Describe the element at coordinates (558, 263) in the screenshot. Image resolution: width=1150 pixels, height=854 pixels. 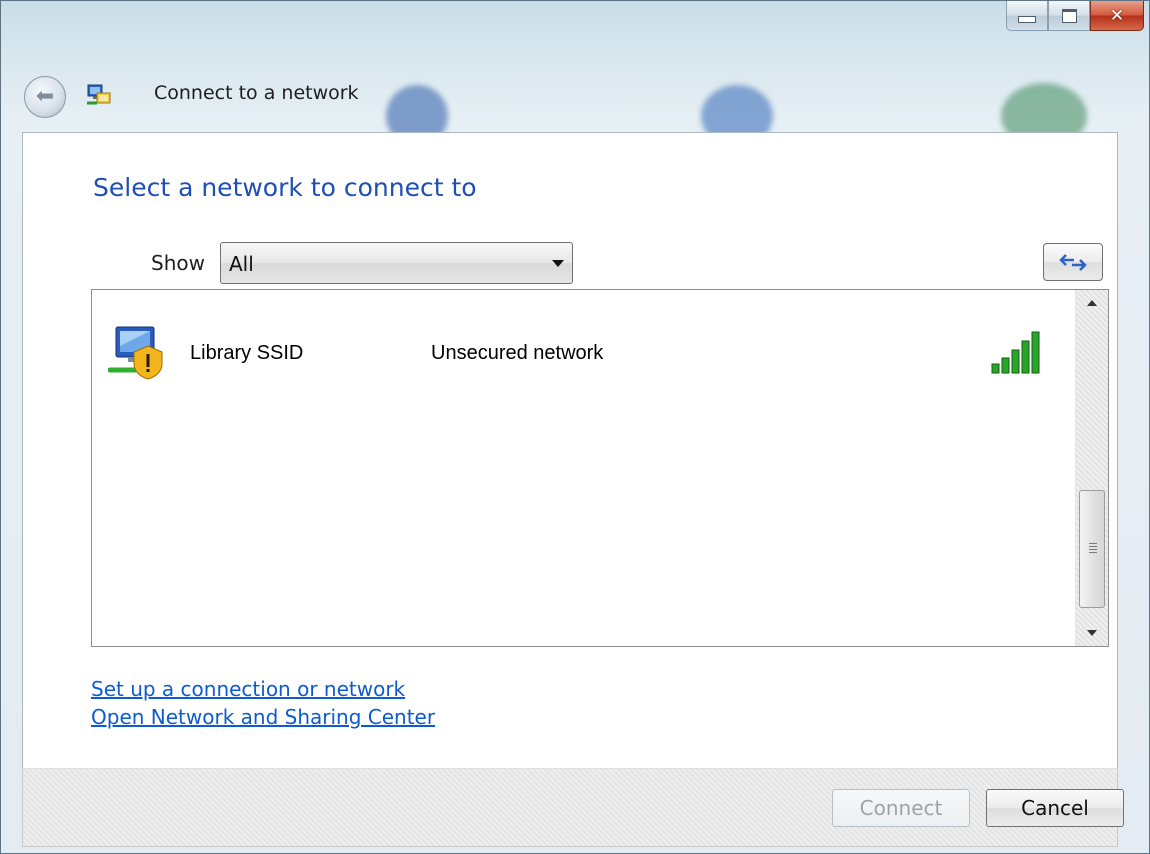
I see `chevron-down-icon` at that location.